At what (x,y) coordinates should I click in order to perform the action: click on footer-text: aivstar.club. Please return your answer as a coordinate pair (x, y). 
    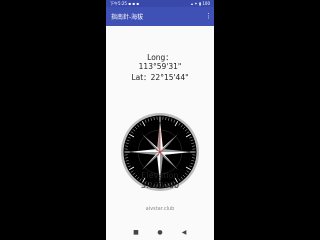
    Looking at the image, I should click on (160, 209).